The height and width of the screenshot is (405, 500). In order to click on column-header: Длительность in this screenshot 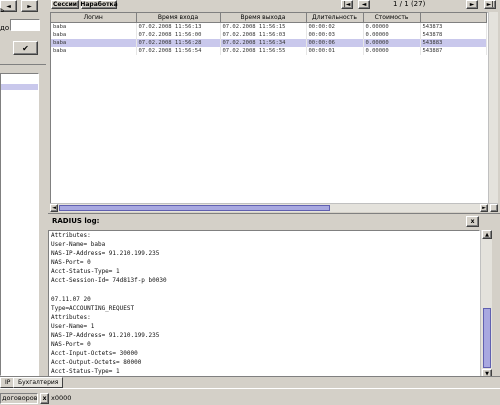, I will do `click(335, 18)`.